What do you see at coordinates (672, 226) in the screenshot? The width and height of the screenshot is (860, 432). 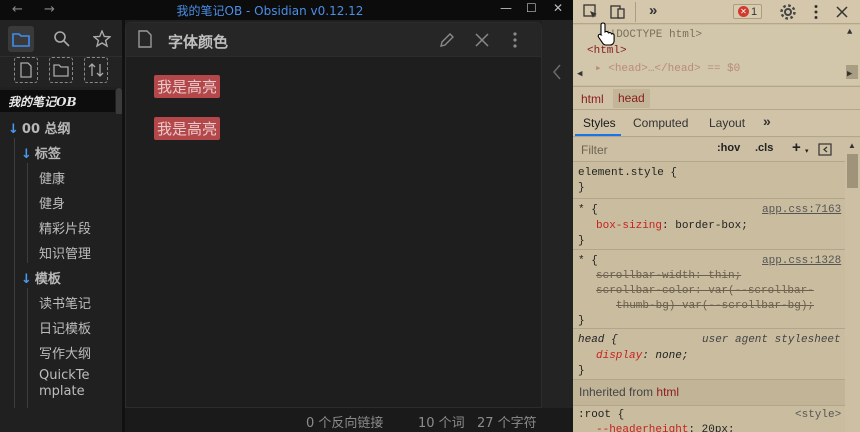 I see `css-declaration: box-sizing: border-box;` at bounding box center [672, 226].